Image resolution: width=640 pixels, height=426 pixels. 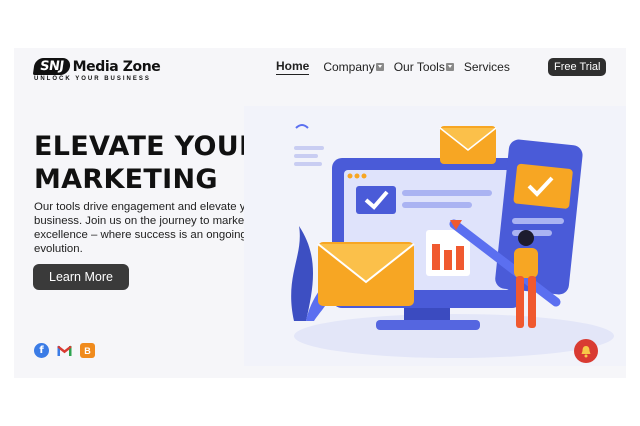 What do you see at coordinates (81, 277) in the screenshot?
I see `learn-more-button: Learn More` at bounding box center [81, 277].